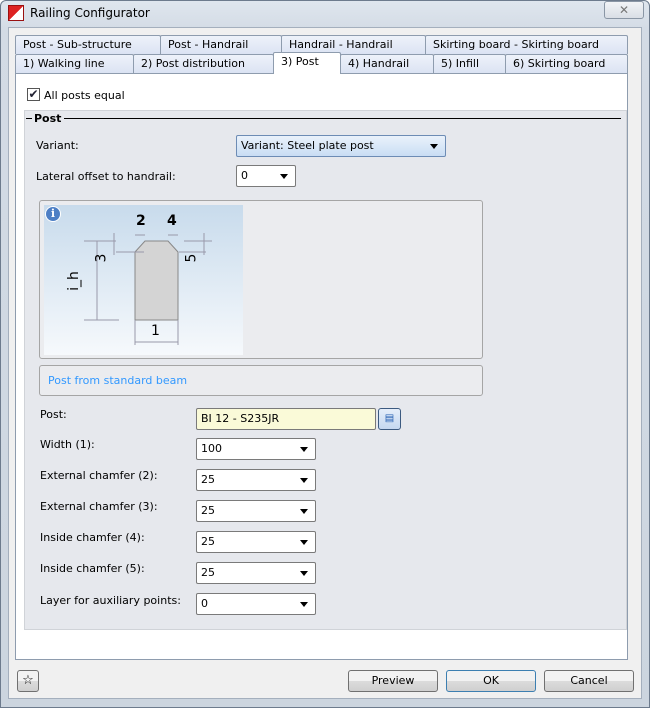  I want to click on catalog-icon: ▤, so click(389, 418).